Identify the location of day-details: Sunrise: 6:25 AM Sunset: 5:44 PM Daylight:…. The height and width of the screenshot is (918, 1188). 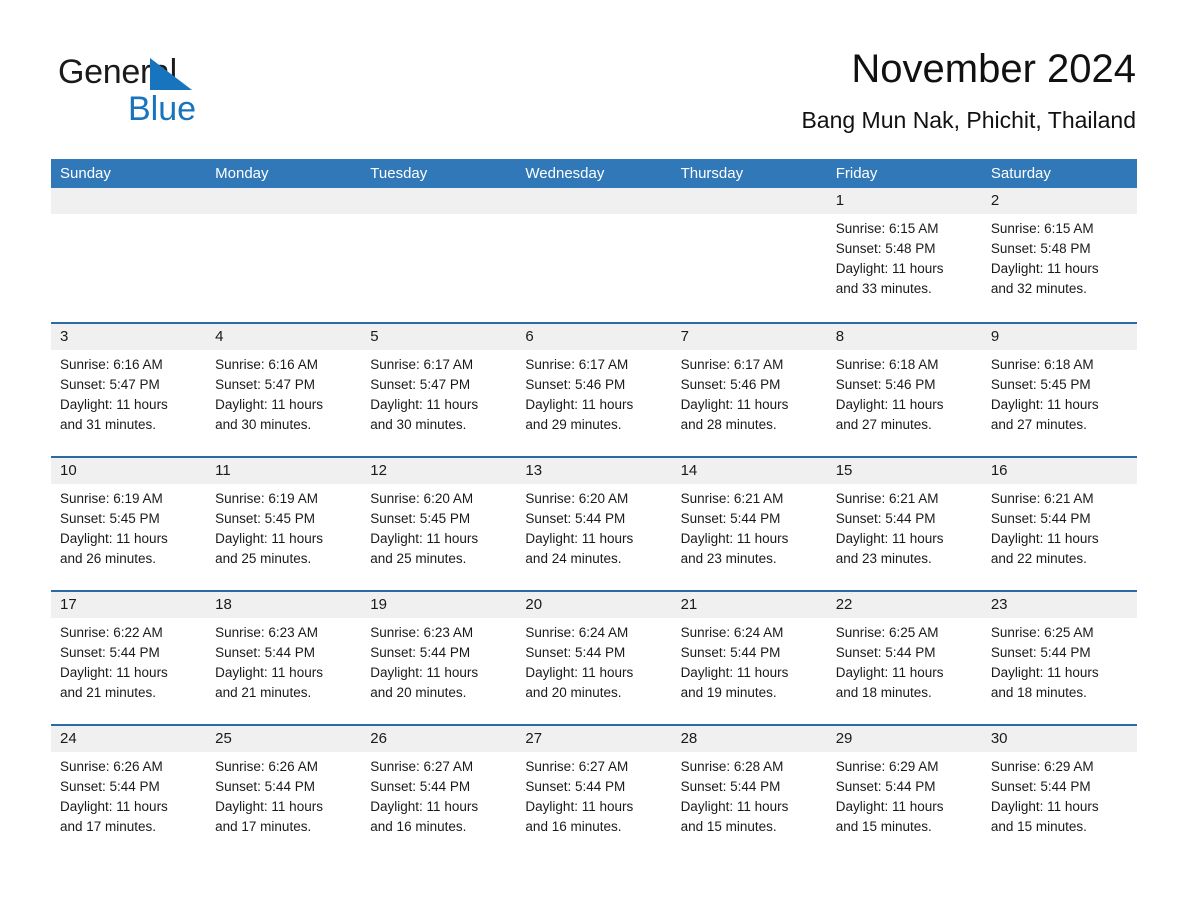
(904, 660).